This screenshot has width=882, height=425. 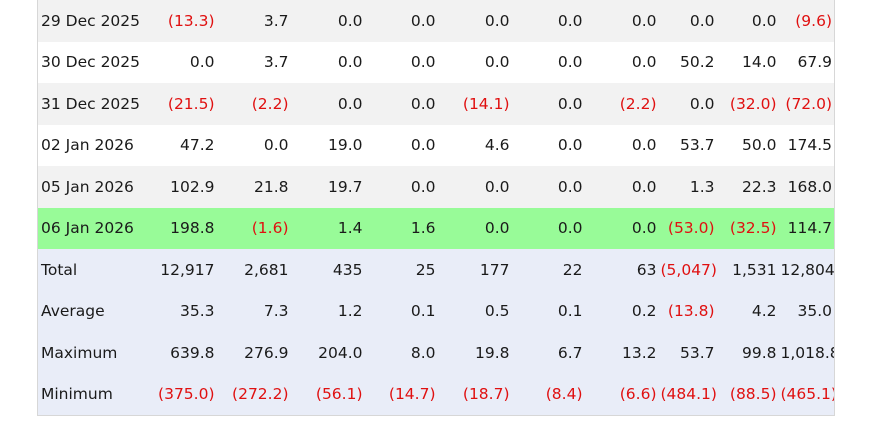 I want to click on value-cell: 47.2, so click(x=197, y=145).